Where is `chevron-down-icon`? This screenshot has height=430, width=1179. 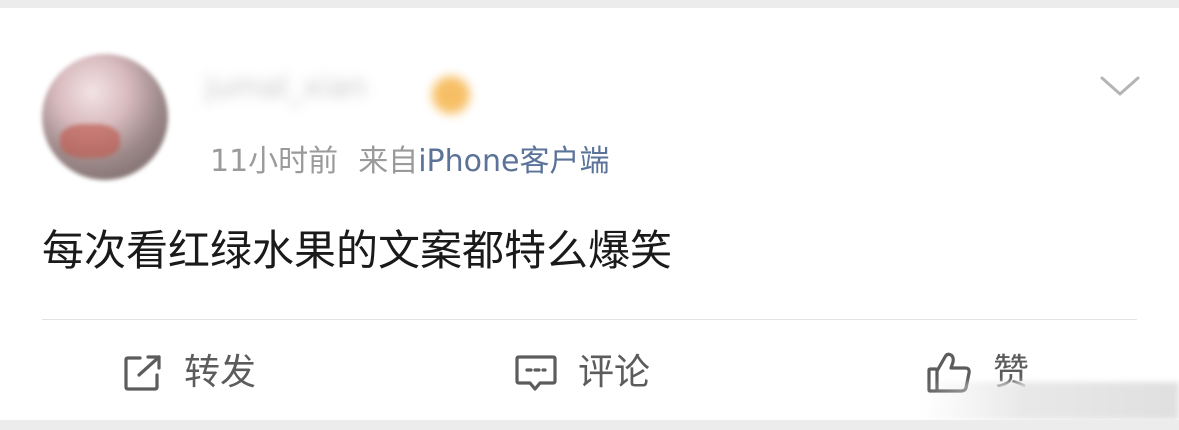
chevron-down-icon is located at coordinates (1120, 86).